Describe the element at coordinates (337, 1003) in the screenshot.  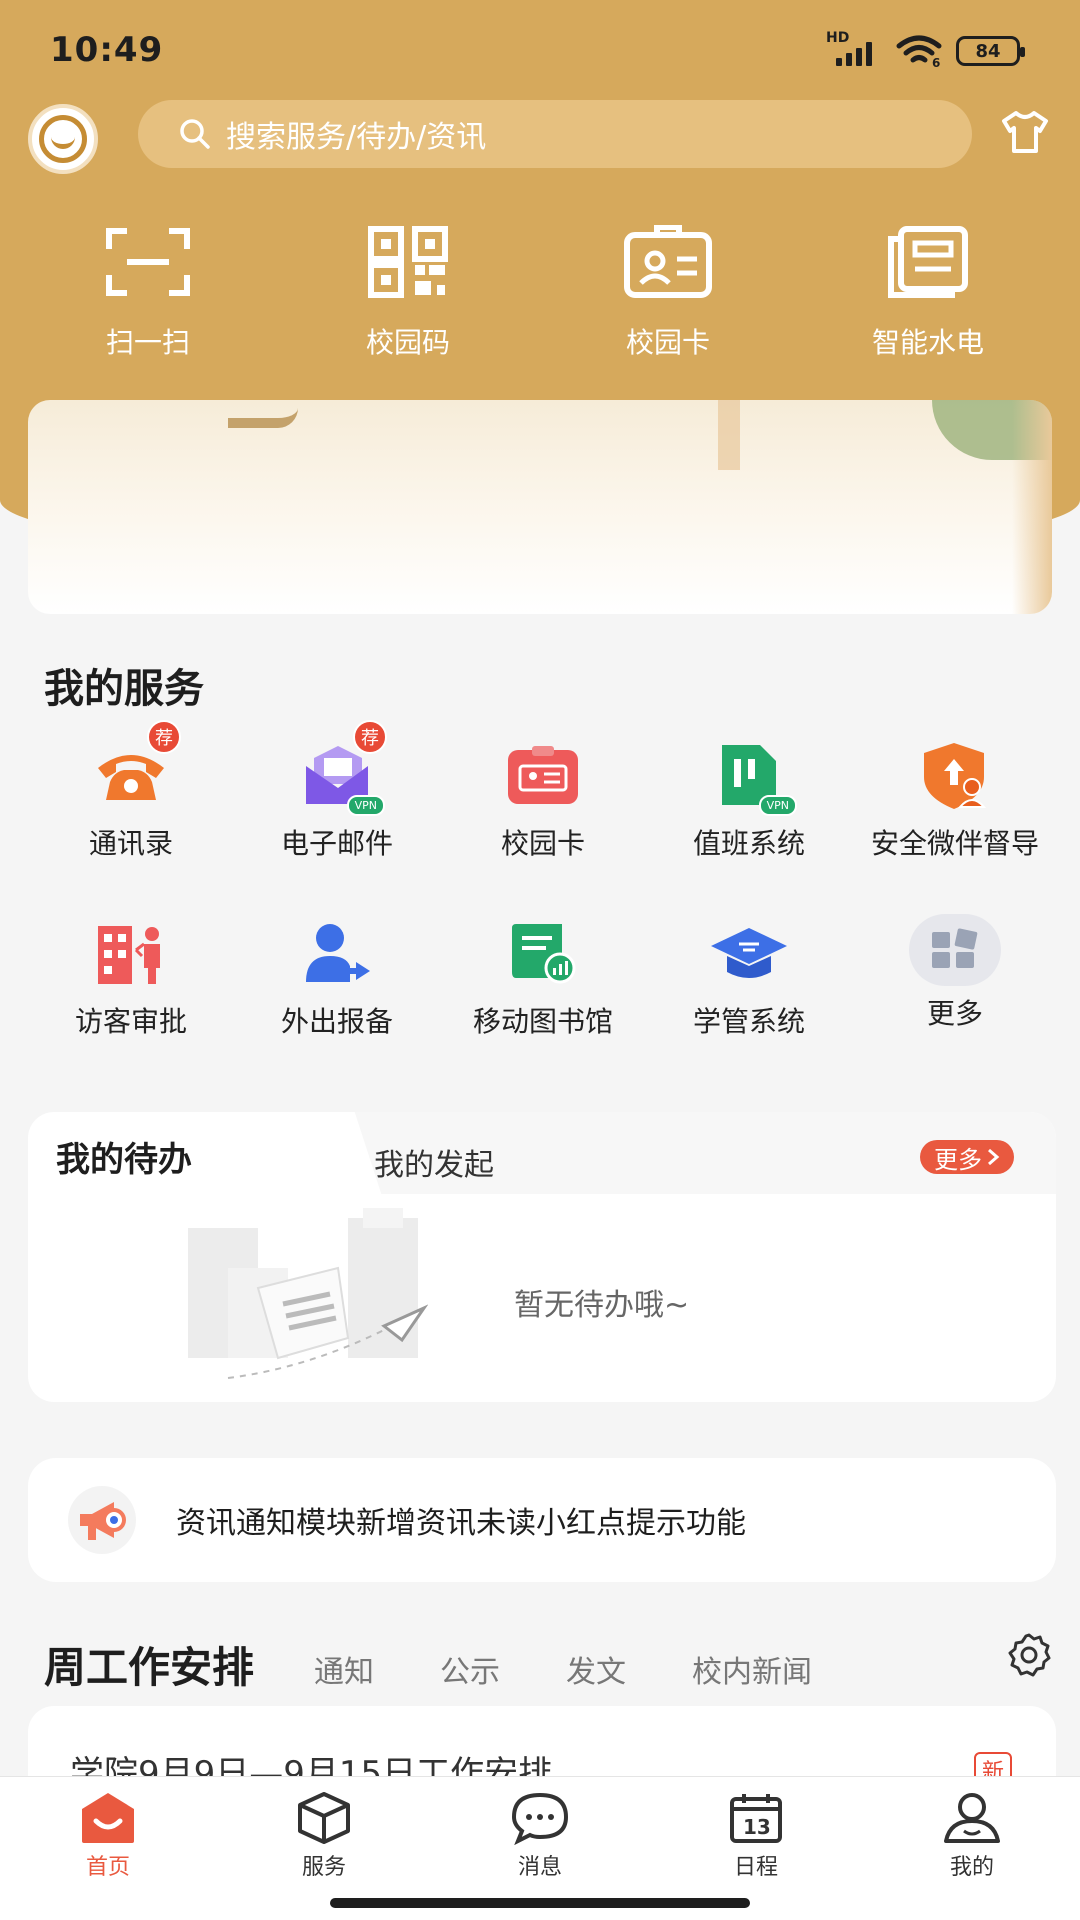
I see `service-outing-report: 外出报备` at that location.